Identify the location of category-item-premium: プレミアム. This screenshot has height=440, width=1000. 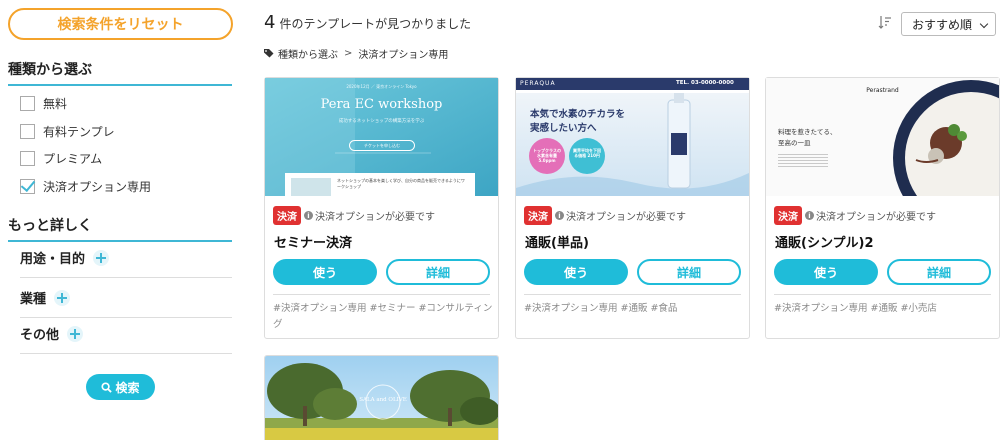
(85, 159).